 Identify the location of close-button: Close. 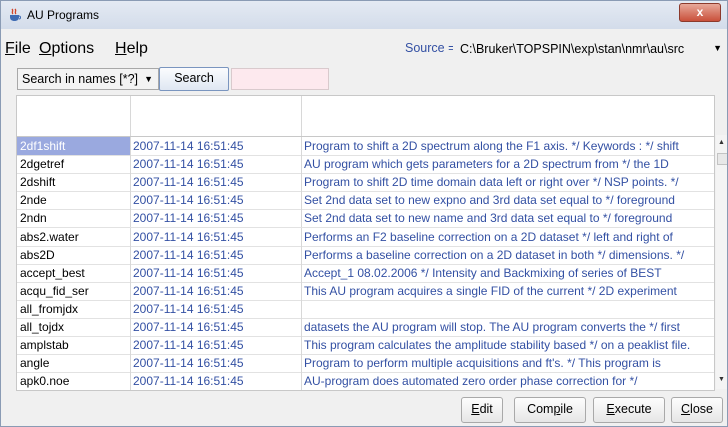
(697, 410).